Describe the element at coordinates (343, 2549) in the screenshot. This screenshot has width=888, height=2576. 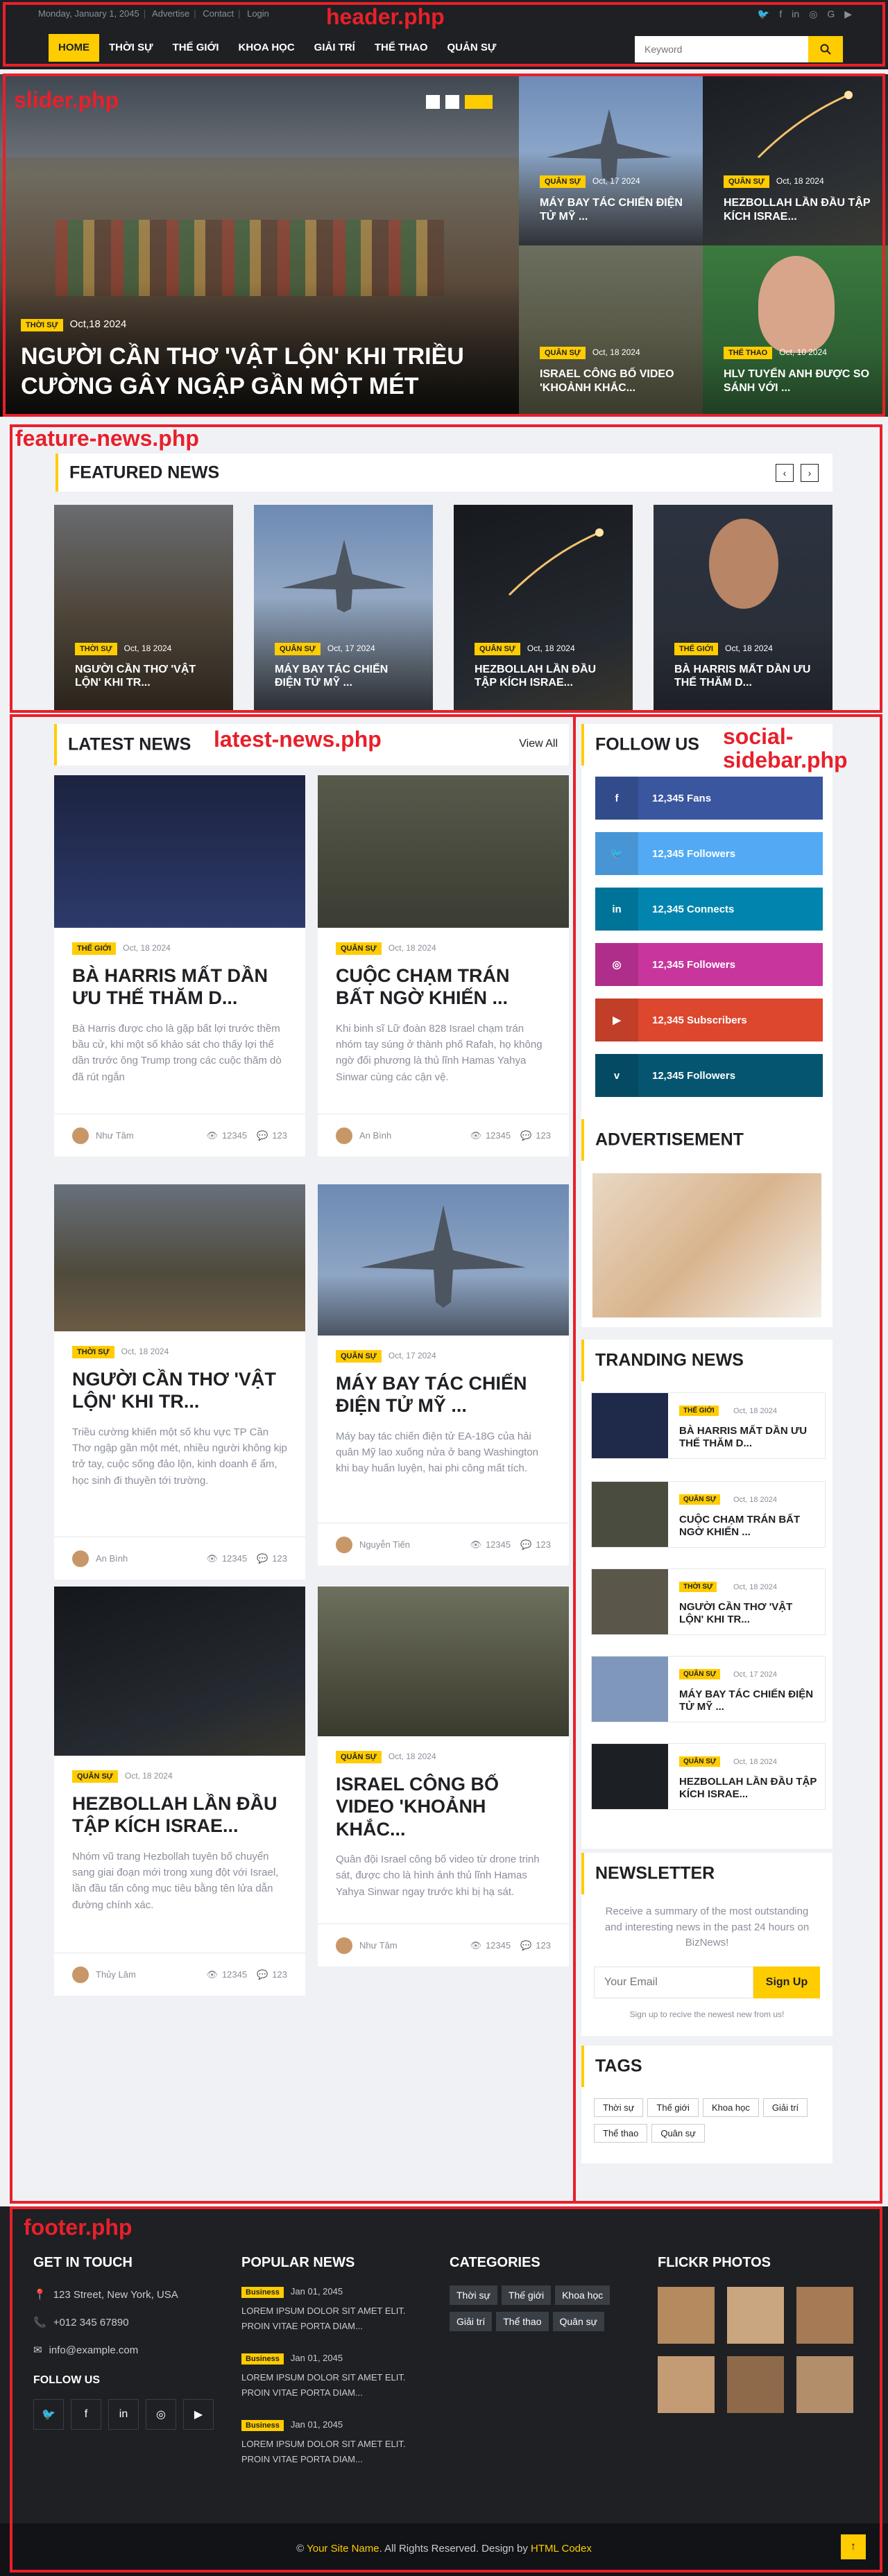
I see `site-link: Your Site Name` at that location.